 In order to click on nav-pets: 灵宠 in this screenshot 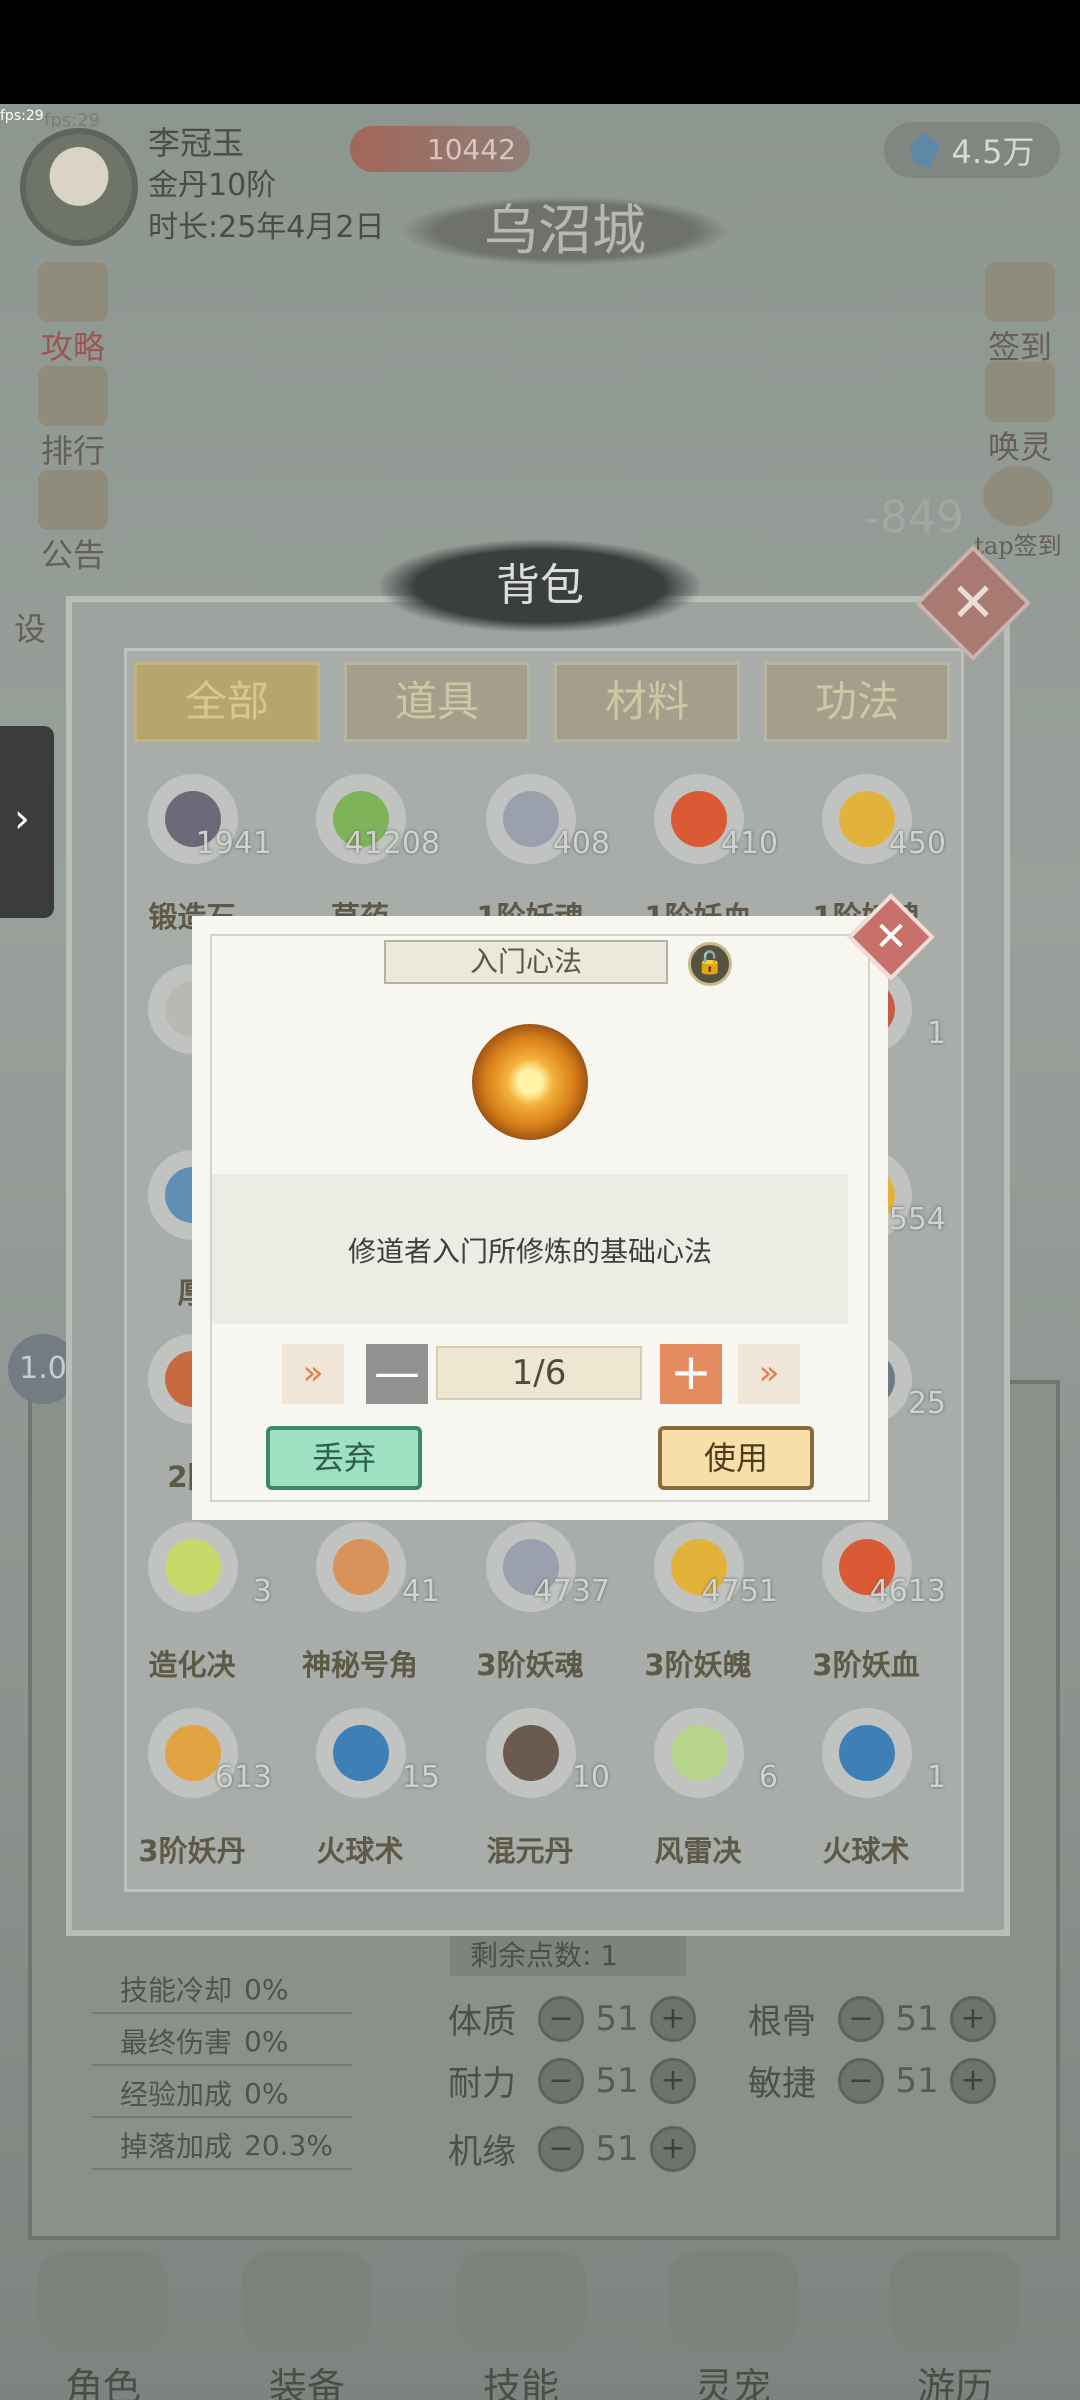, I will do `click(733, 2325)`.